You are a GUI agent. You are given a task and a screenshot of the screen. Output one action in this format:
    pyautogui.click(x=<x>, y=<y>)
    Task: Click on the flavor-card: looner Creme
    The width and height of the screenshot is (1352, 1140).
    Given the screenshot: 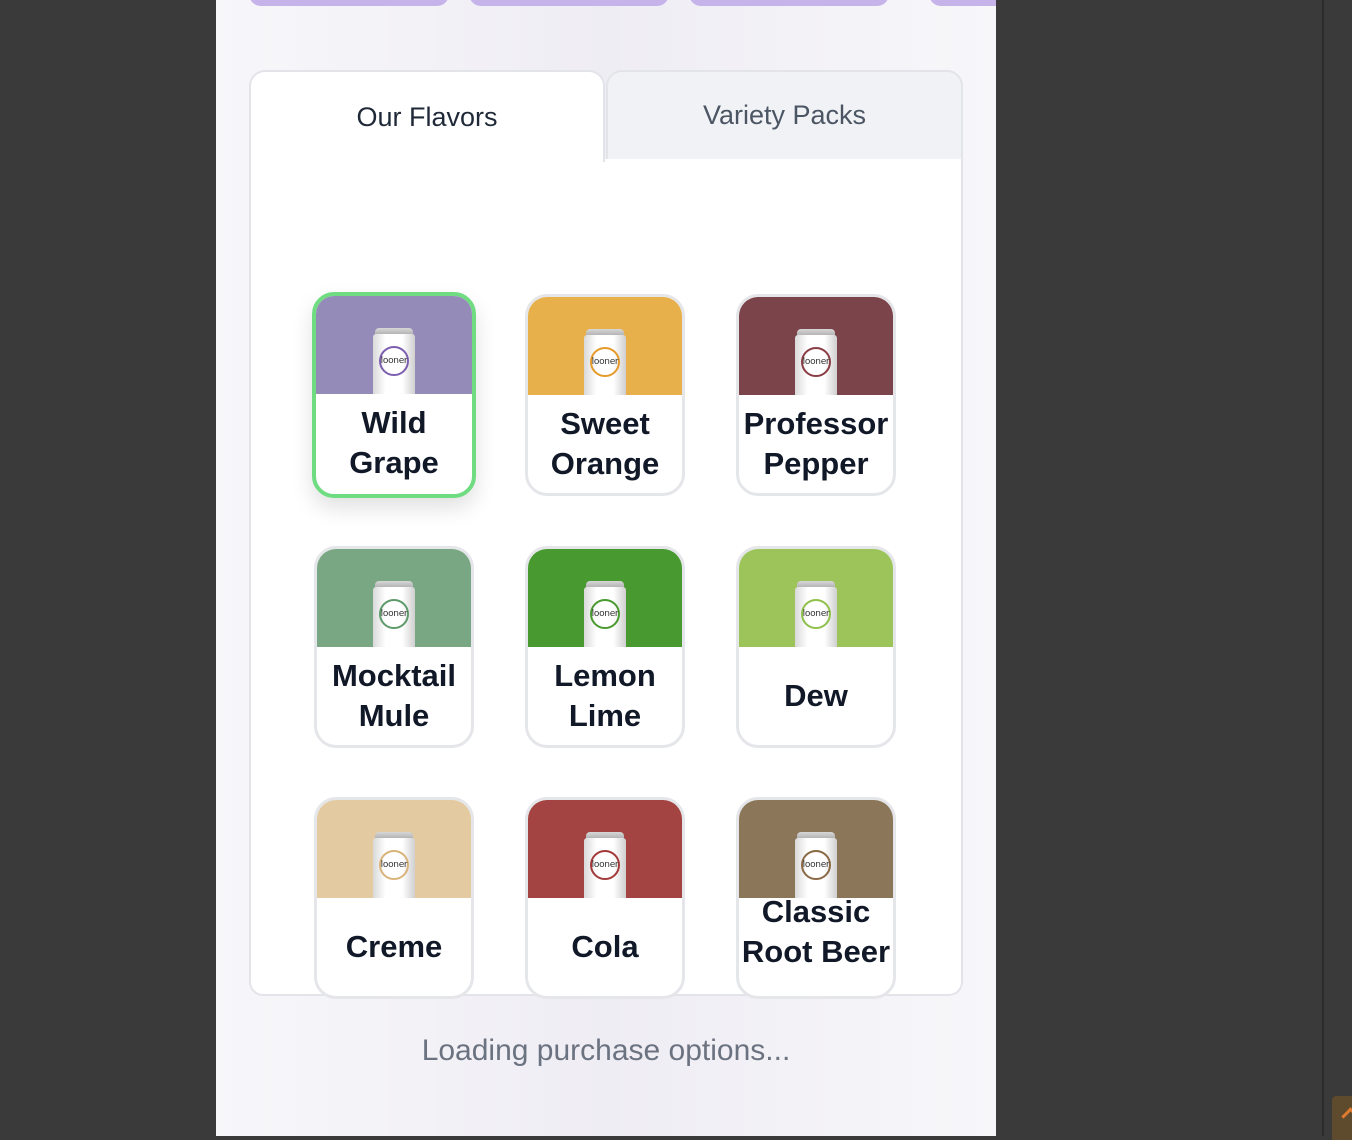 What is the action you would take?
    pyautogui.click(x=394, y=898)
    